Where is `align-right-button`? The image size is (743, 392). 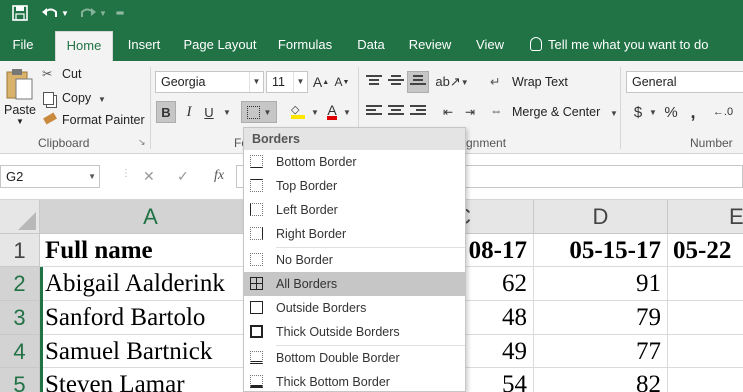
align-right-button is located at coordinates (418, 112).